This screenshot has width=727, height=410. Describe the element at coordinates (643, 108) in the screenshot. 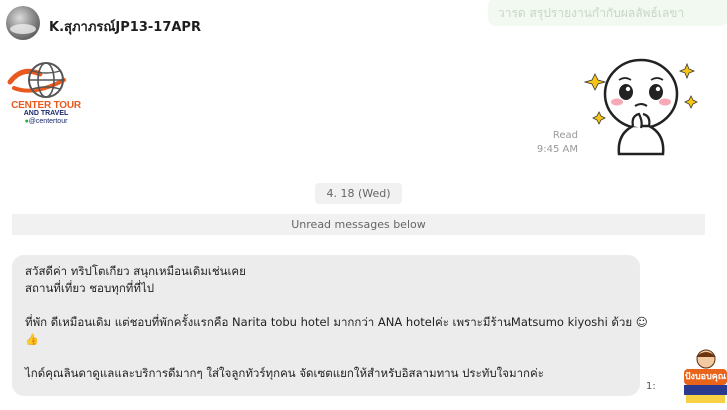

I see `crying-face-sticker` at that location.